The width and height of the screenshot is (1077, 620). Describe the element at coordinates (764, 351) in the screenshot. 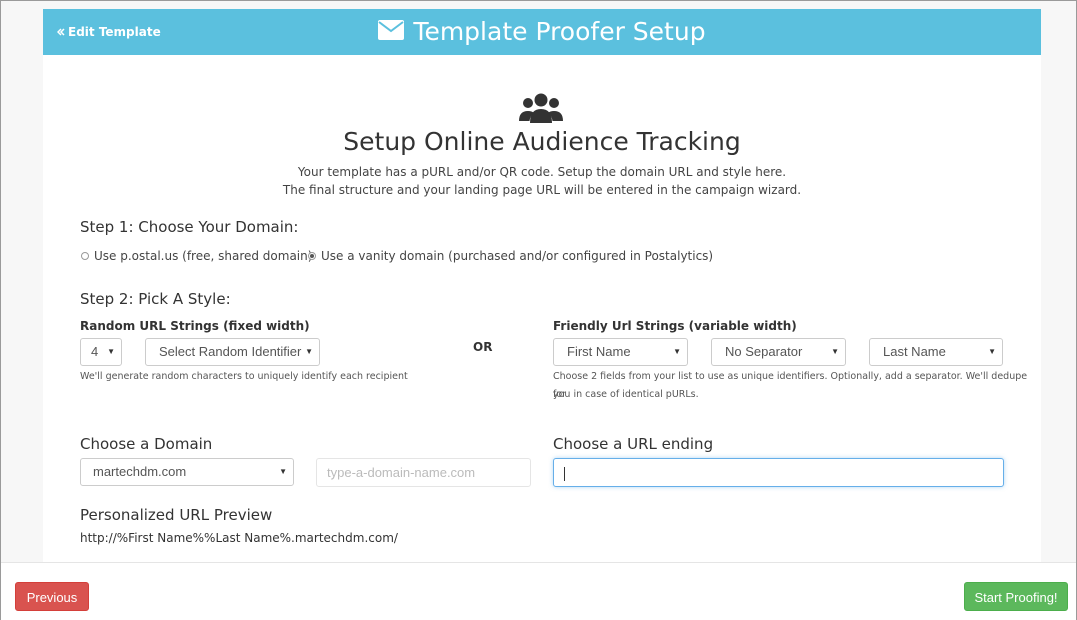

I see `separator-value: No Separator` at that location.